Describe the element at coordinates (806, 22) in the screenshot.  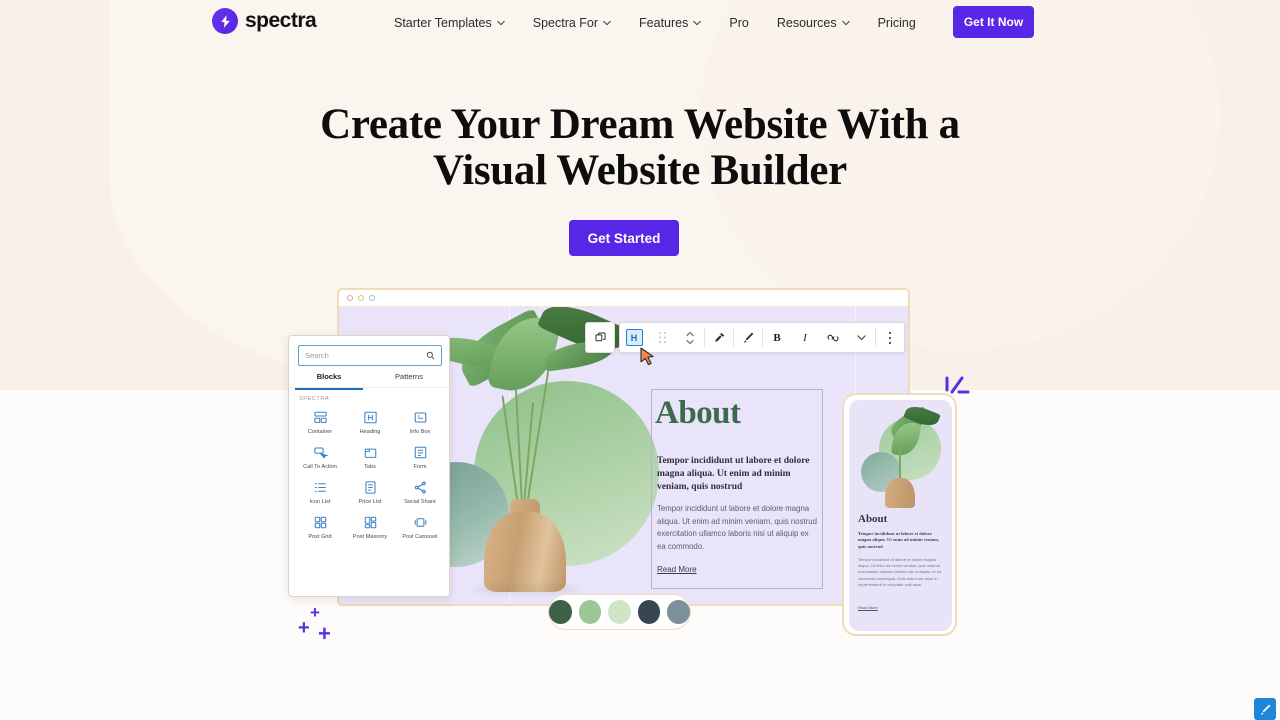
I see `nav-label: Resources` at that location.